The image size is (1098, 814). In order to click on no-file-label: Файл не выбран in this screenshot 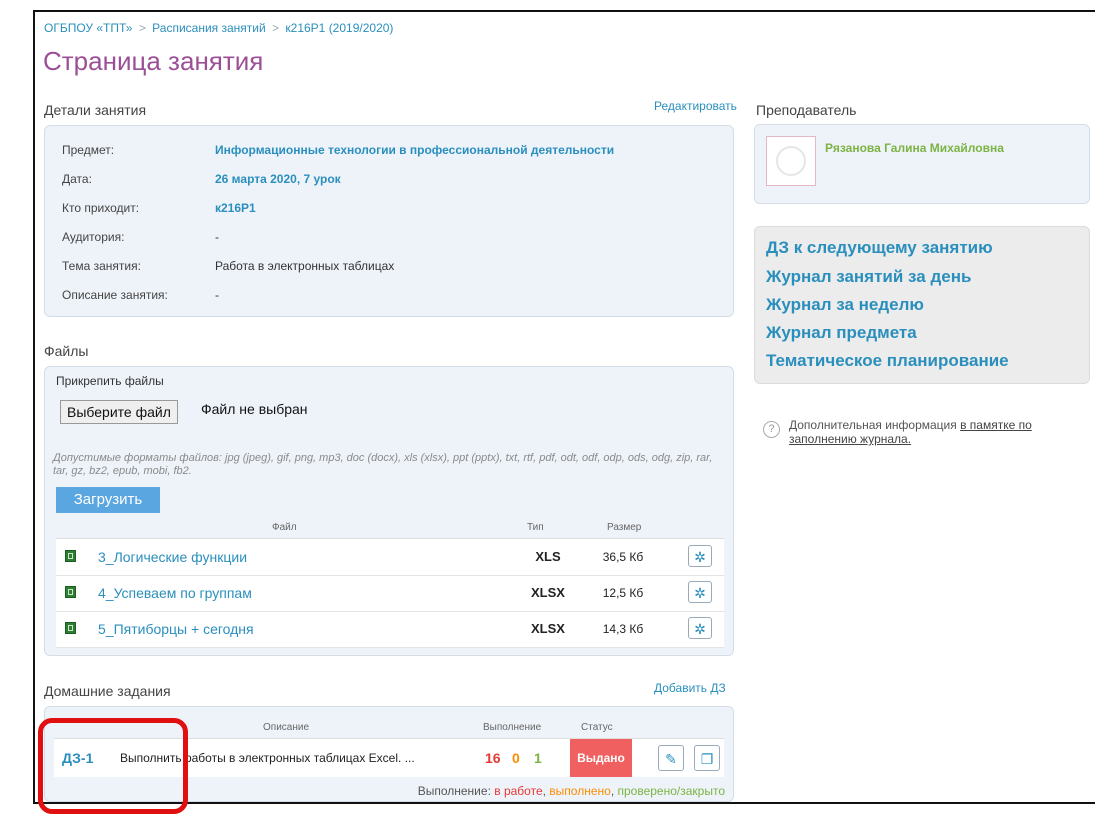, I will do `click(254, 409)`.